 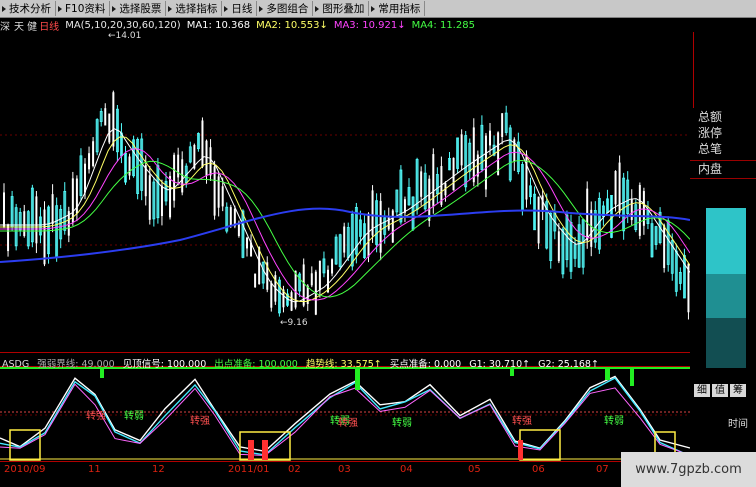 What do you see at coordinates (25, 469) in the screenshot?
I see `x-axis-label: 2010/09` at bounding box center [25, 469].